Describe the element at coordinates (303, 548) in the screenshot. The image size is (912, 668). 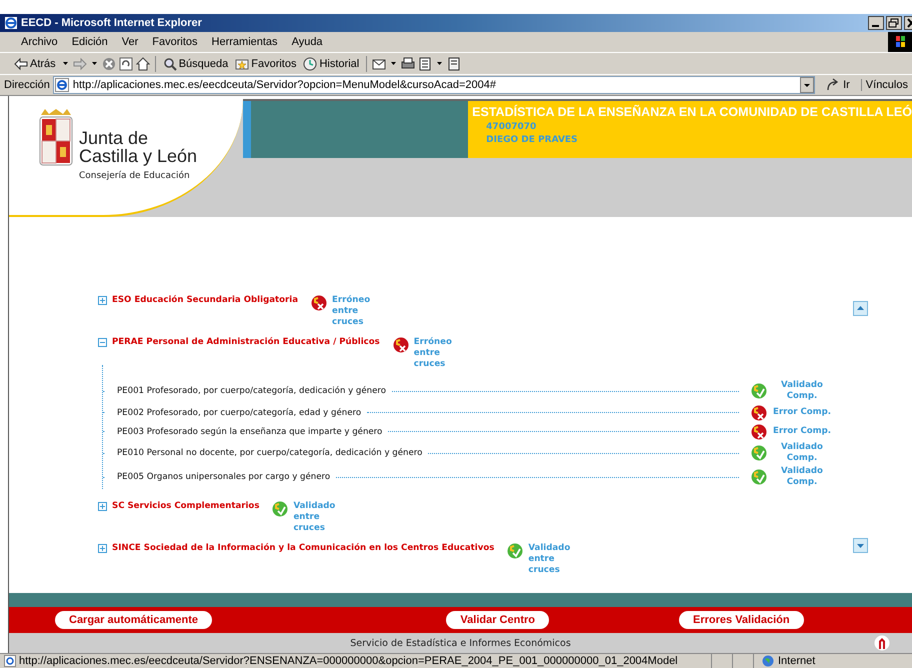
I see `section-link: SINCE Sociedad de la Información y la Comunicación en los Centros Educativos` at that location.